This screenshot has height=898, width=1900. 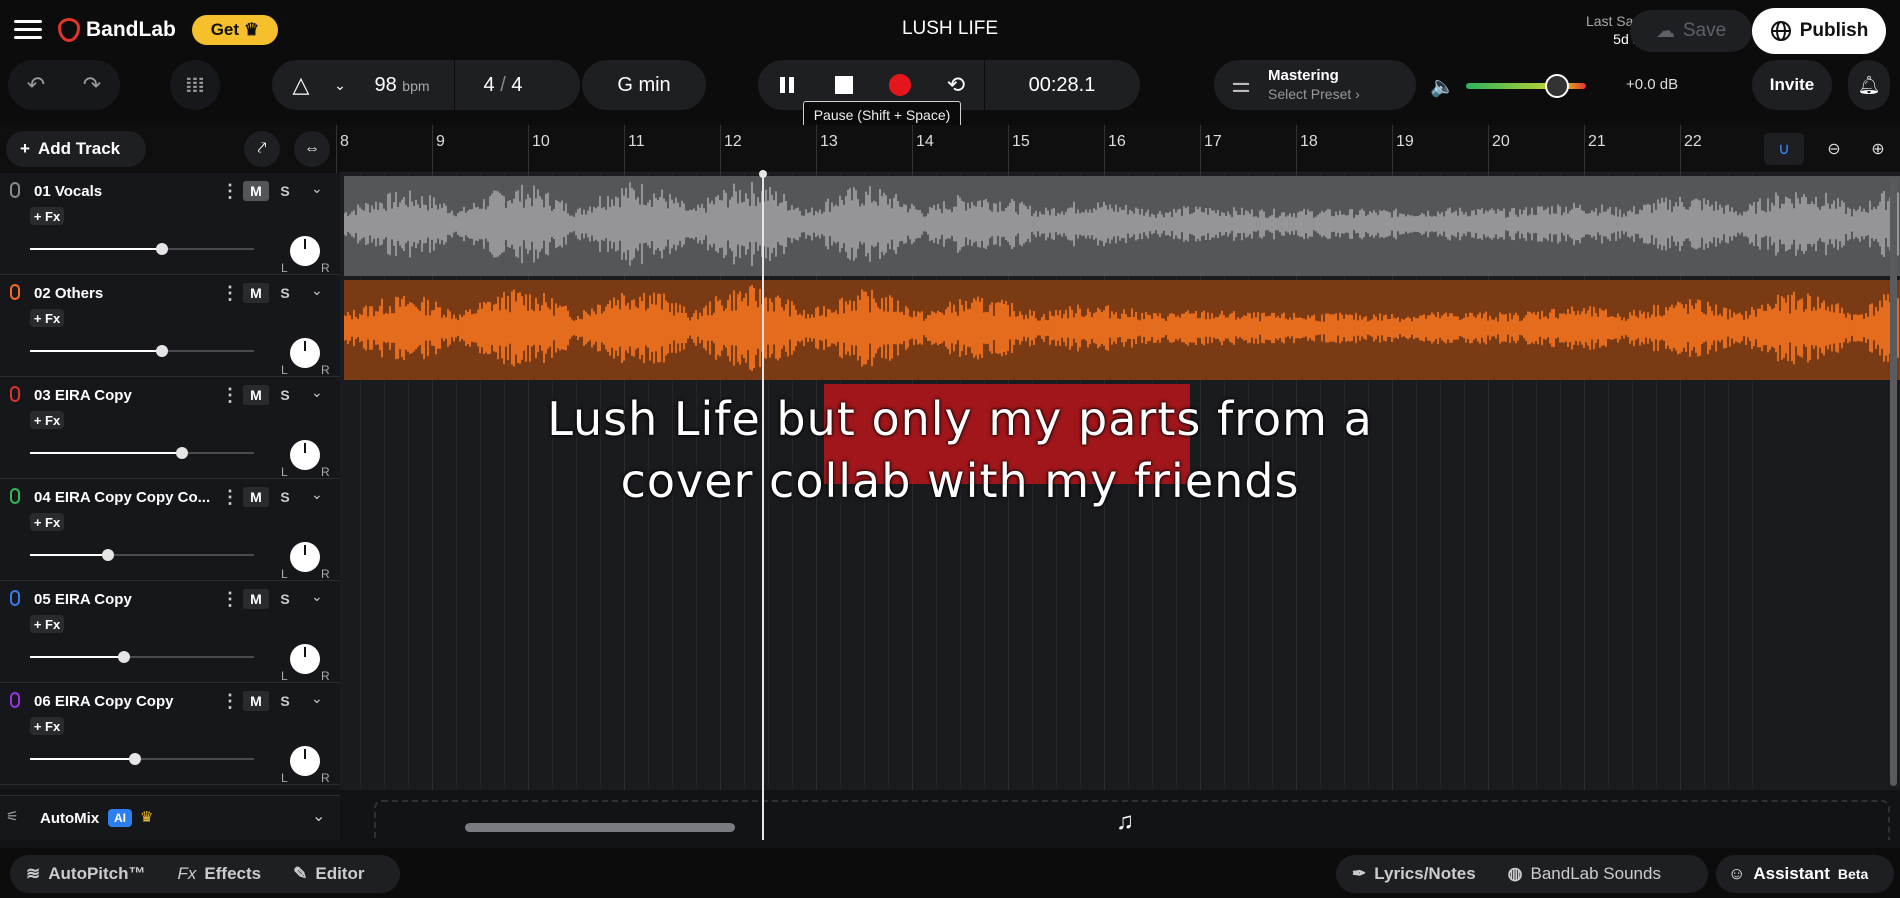 I want to click on track-row: 01 Vocals + Fx ⋮ M S ⌄ L R, so click(x=170, y=224).